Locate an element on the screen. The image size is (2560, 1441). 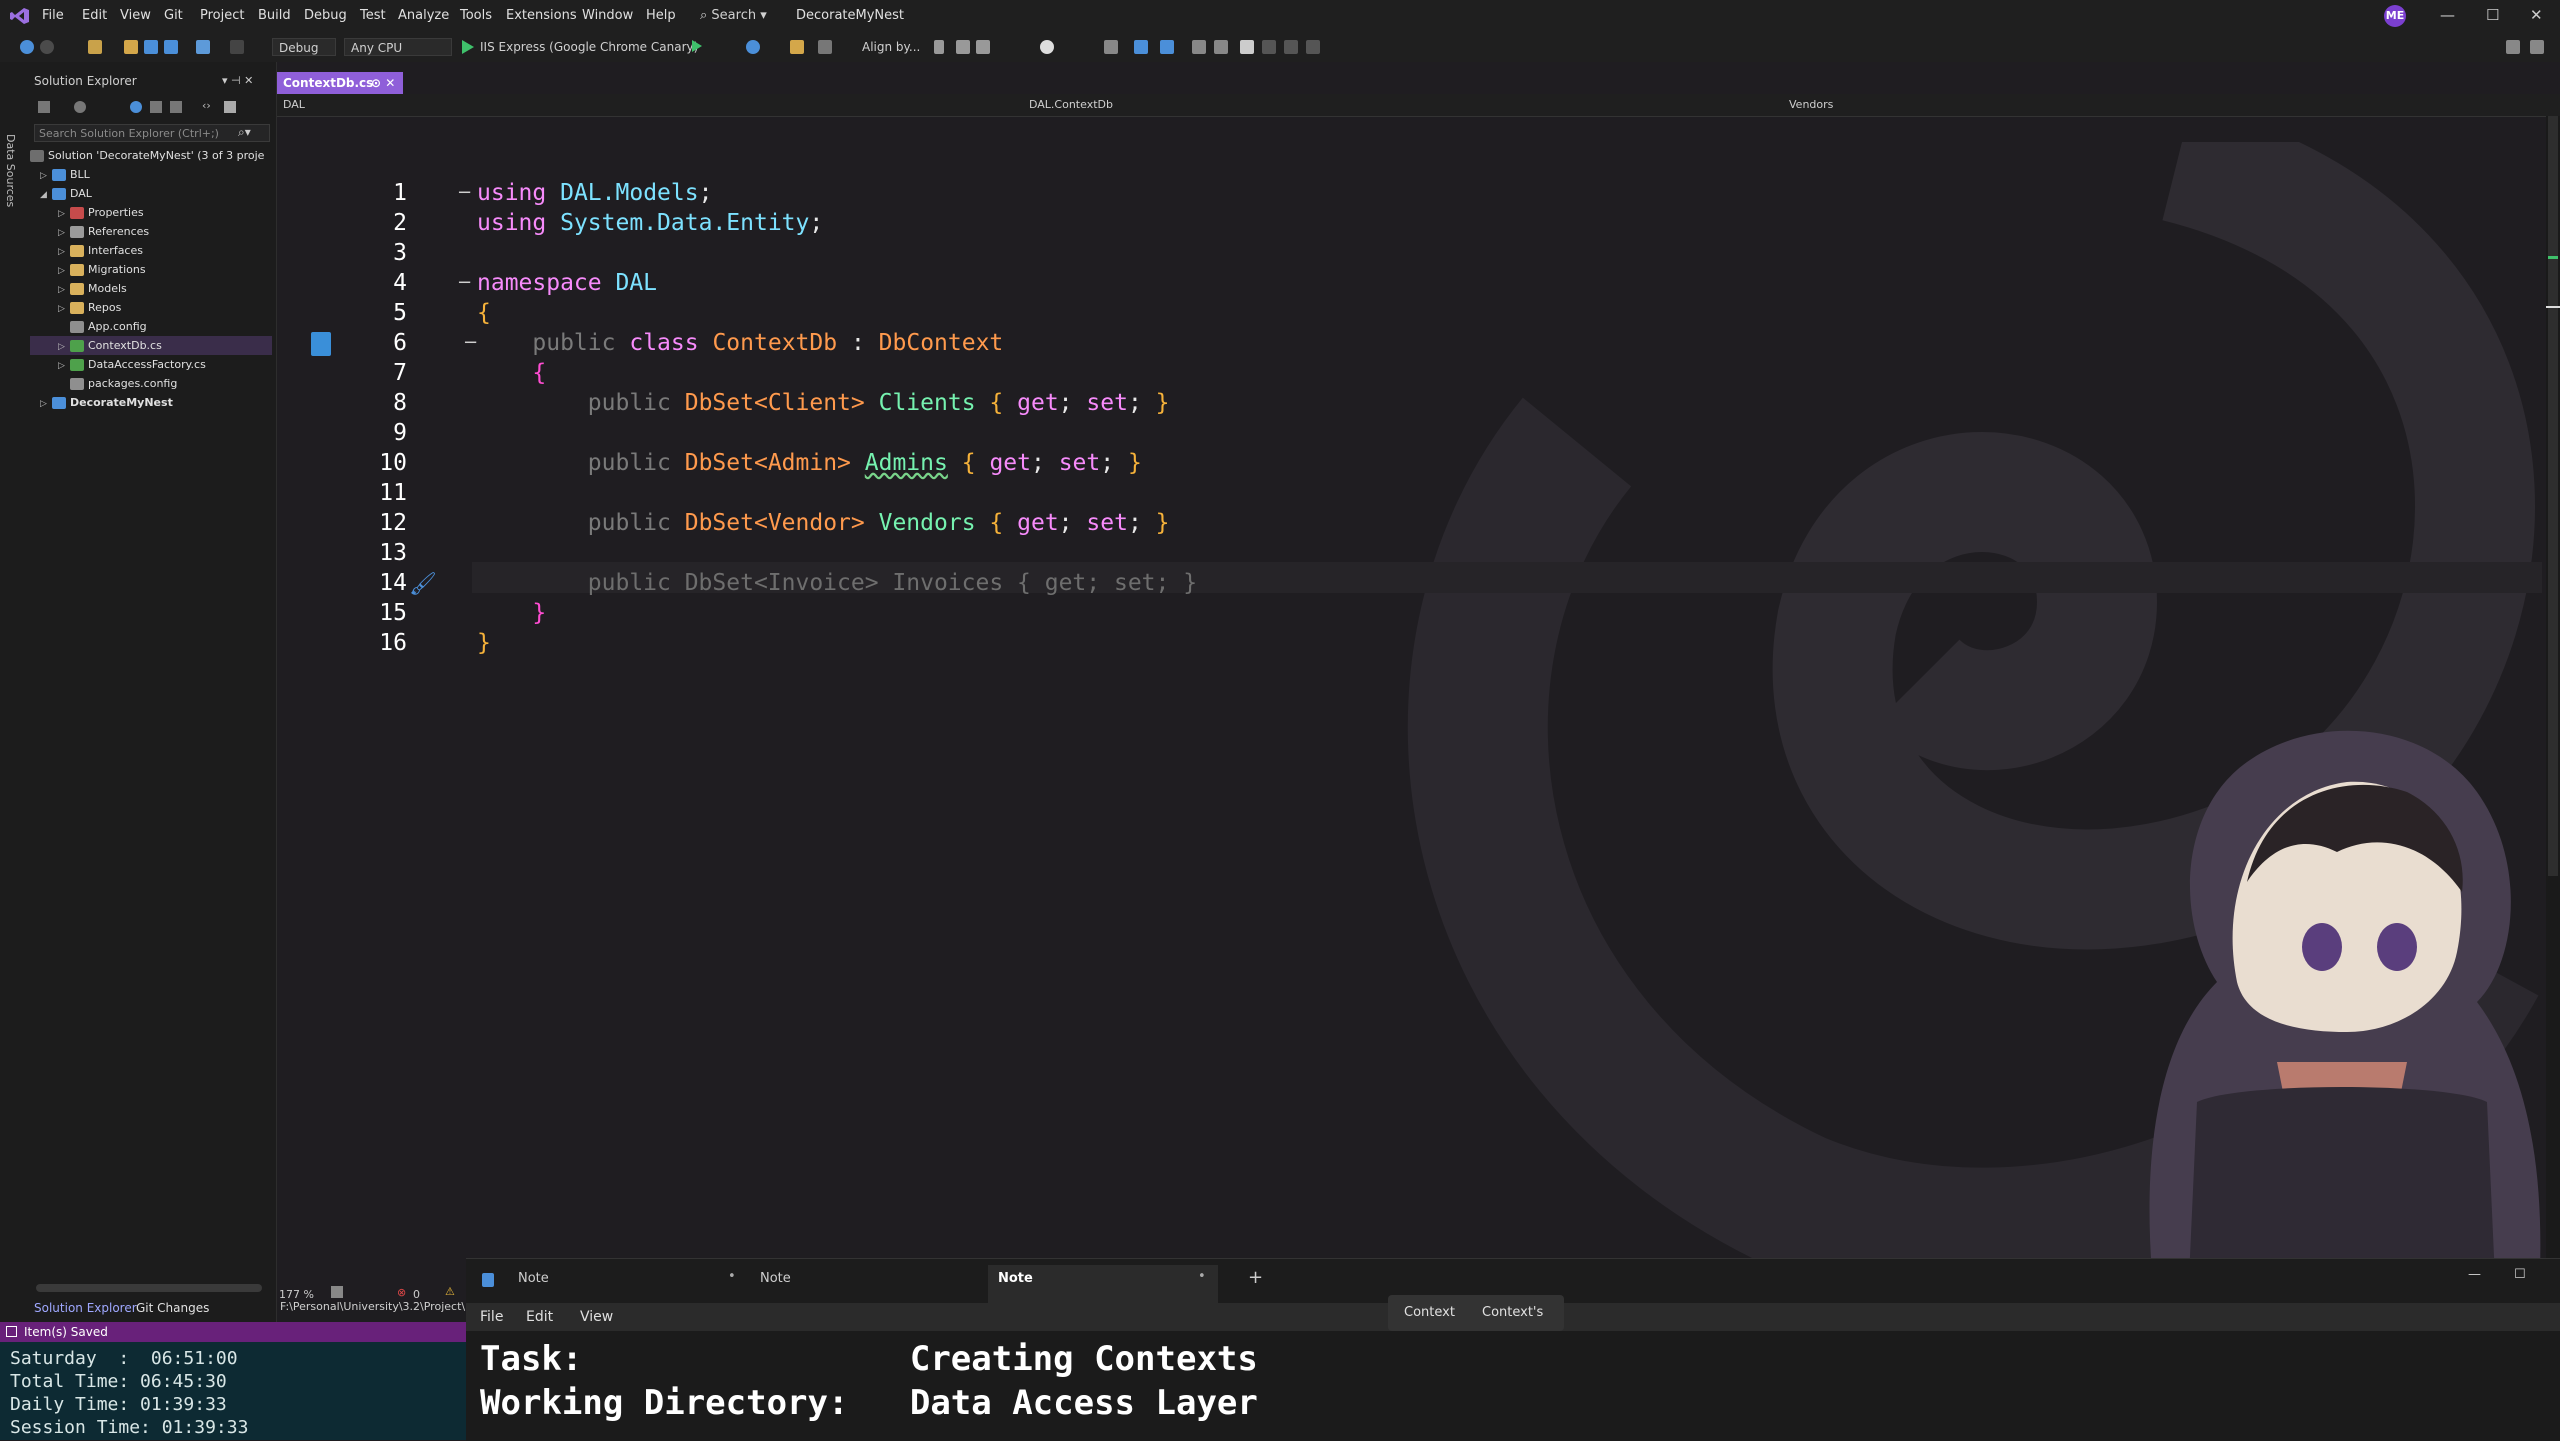
health-icon is located at coordinates (337, 1292).